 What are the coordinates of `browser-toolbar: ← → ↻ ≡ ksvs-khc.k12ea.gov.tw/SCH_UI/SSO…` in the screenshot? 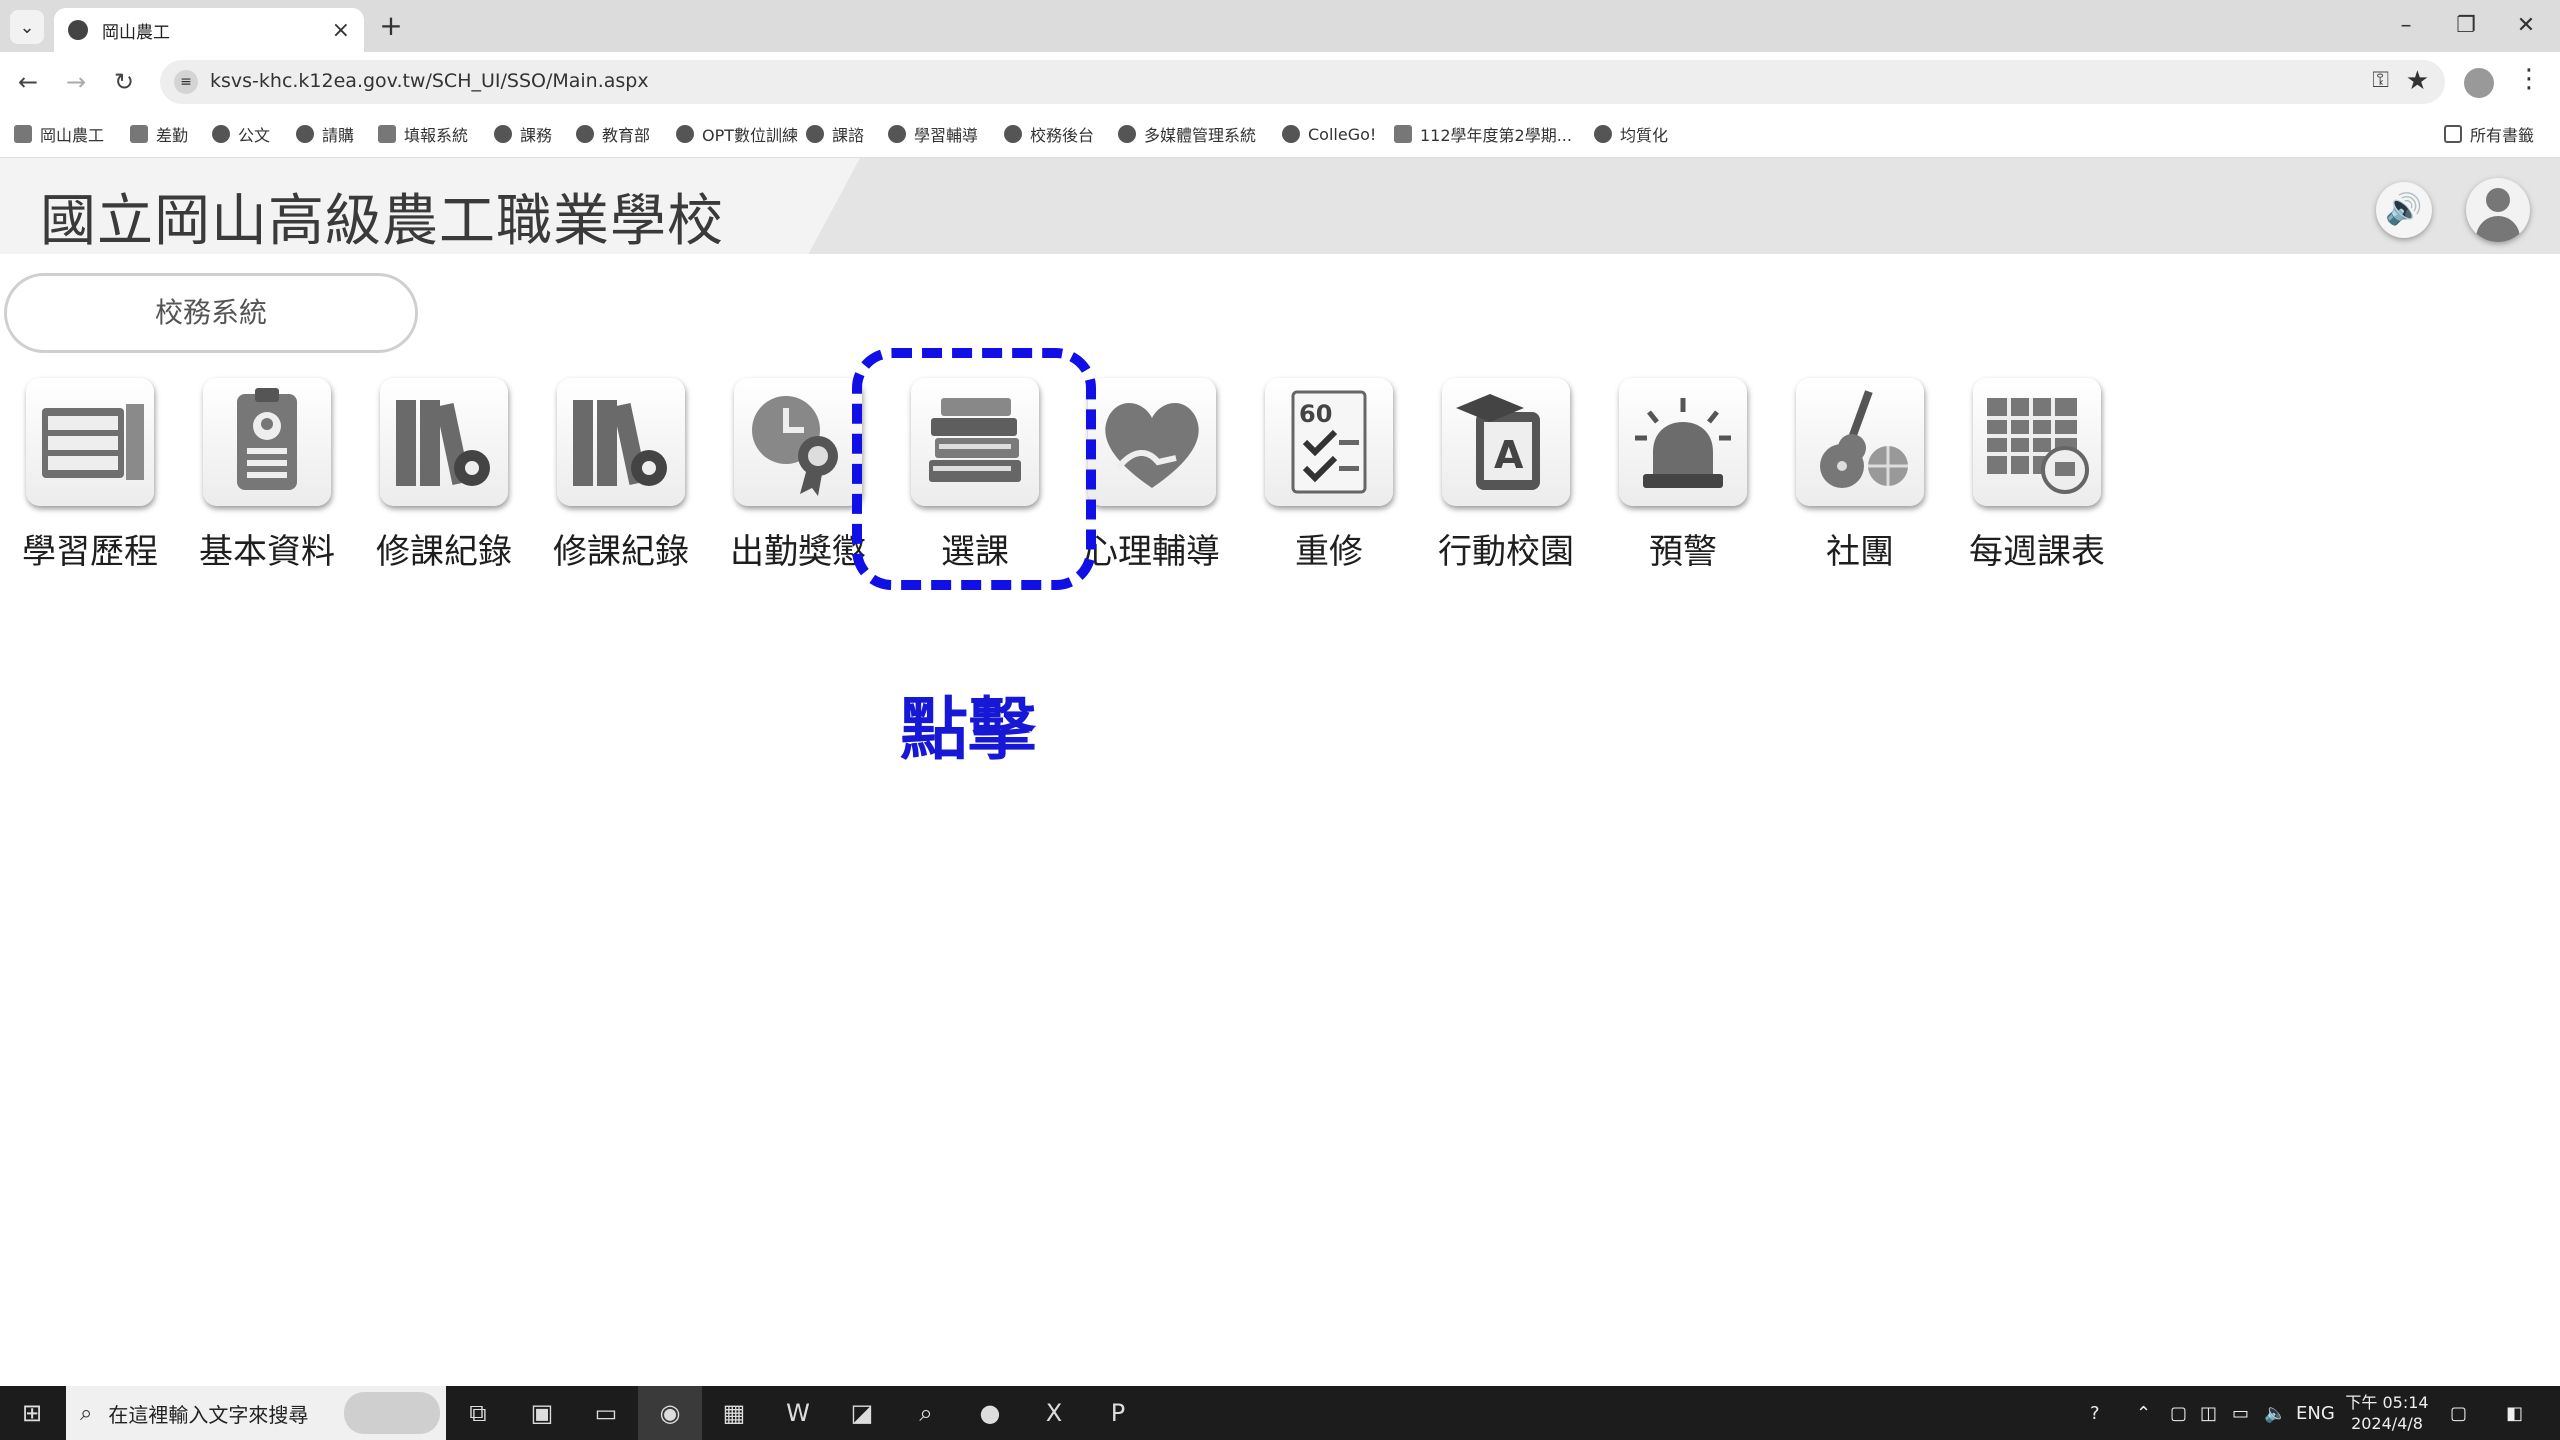 It's located at (1280, 81).